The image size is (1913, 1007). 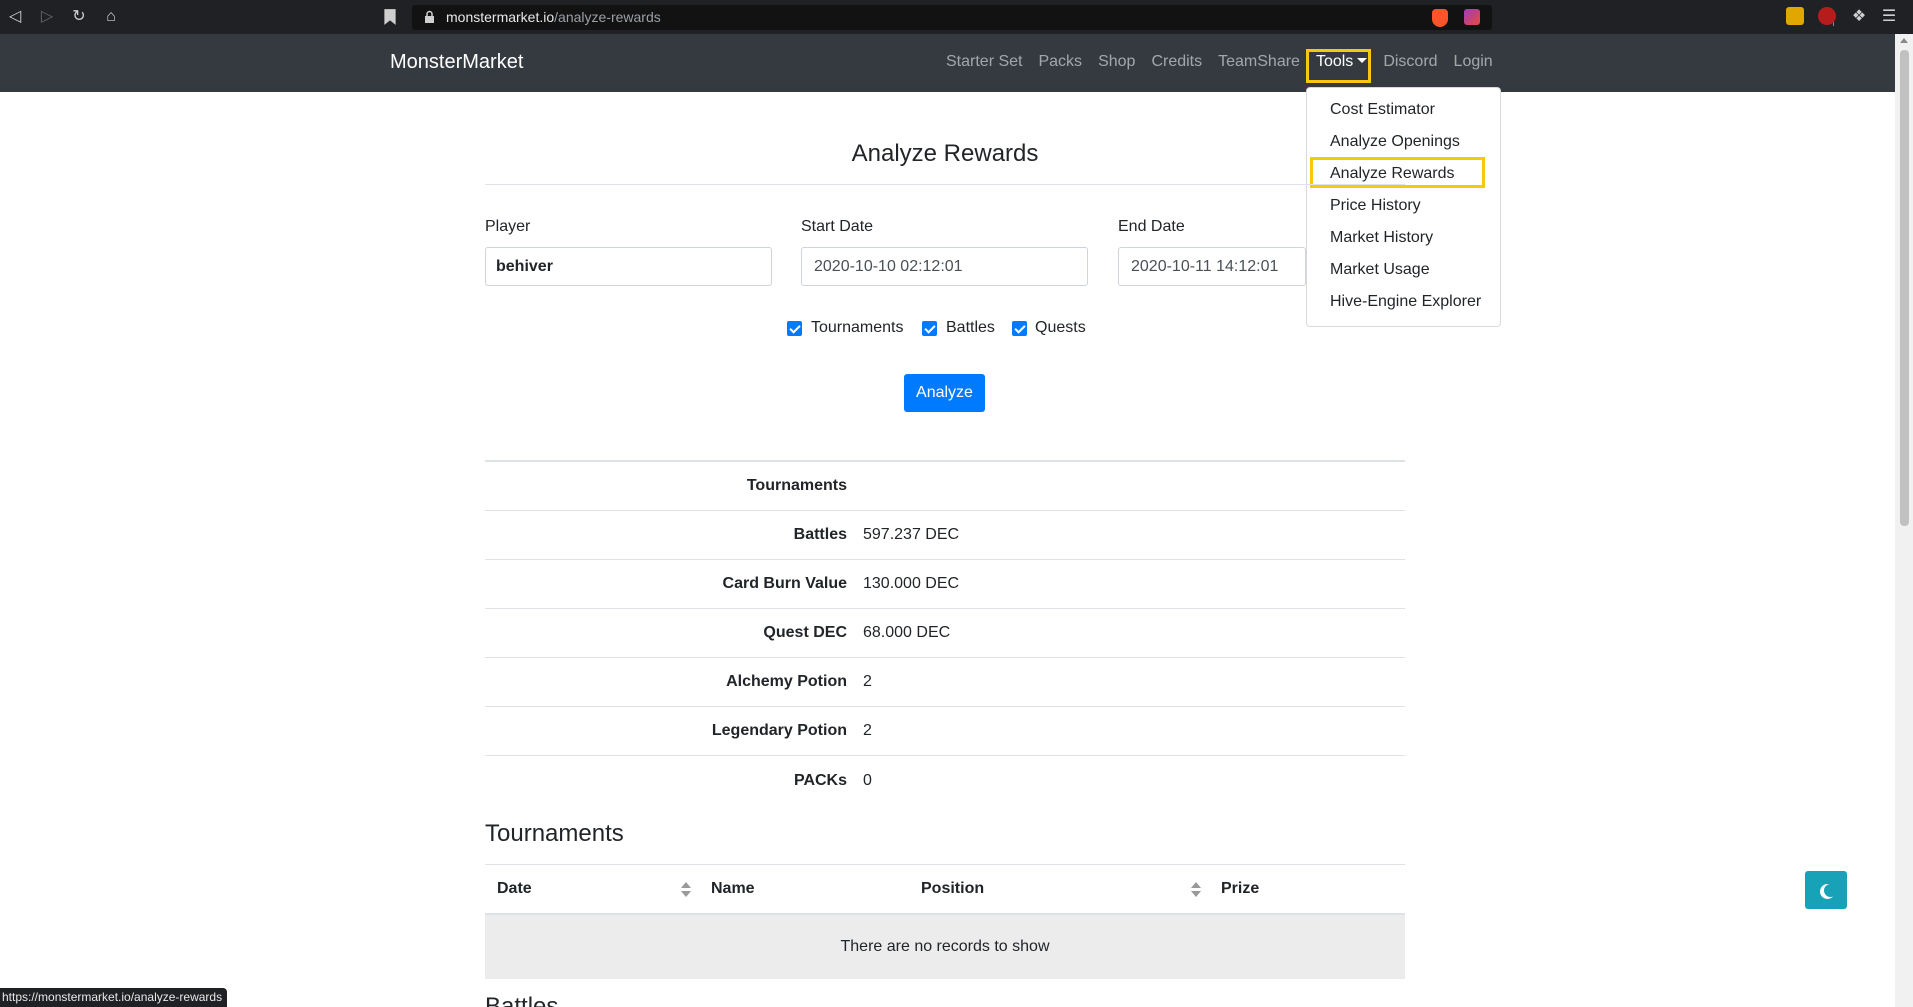 I want to click on nav-discord: Discord, so click(x=1410, y=62).